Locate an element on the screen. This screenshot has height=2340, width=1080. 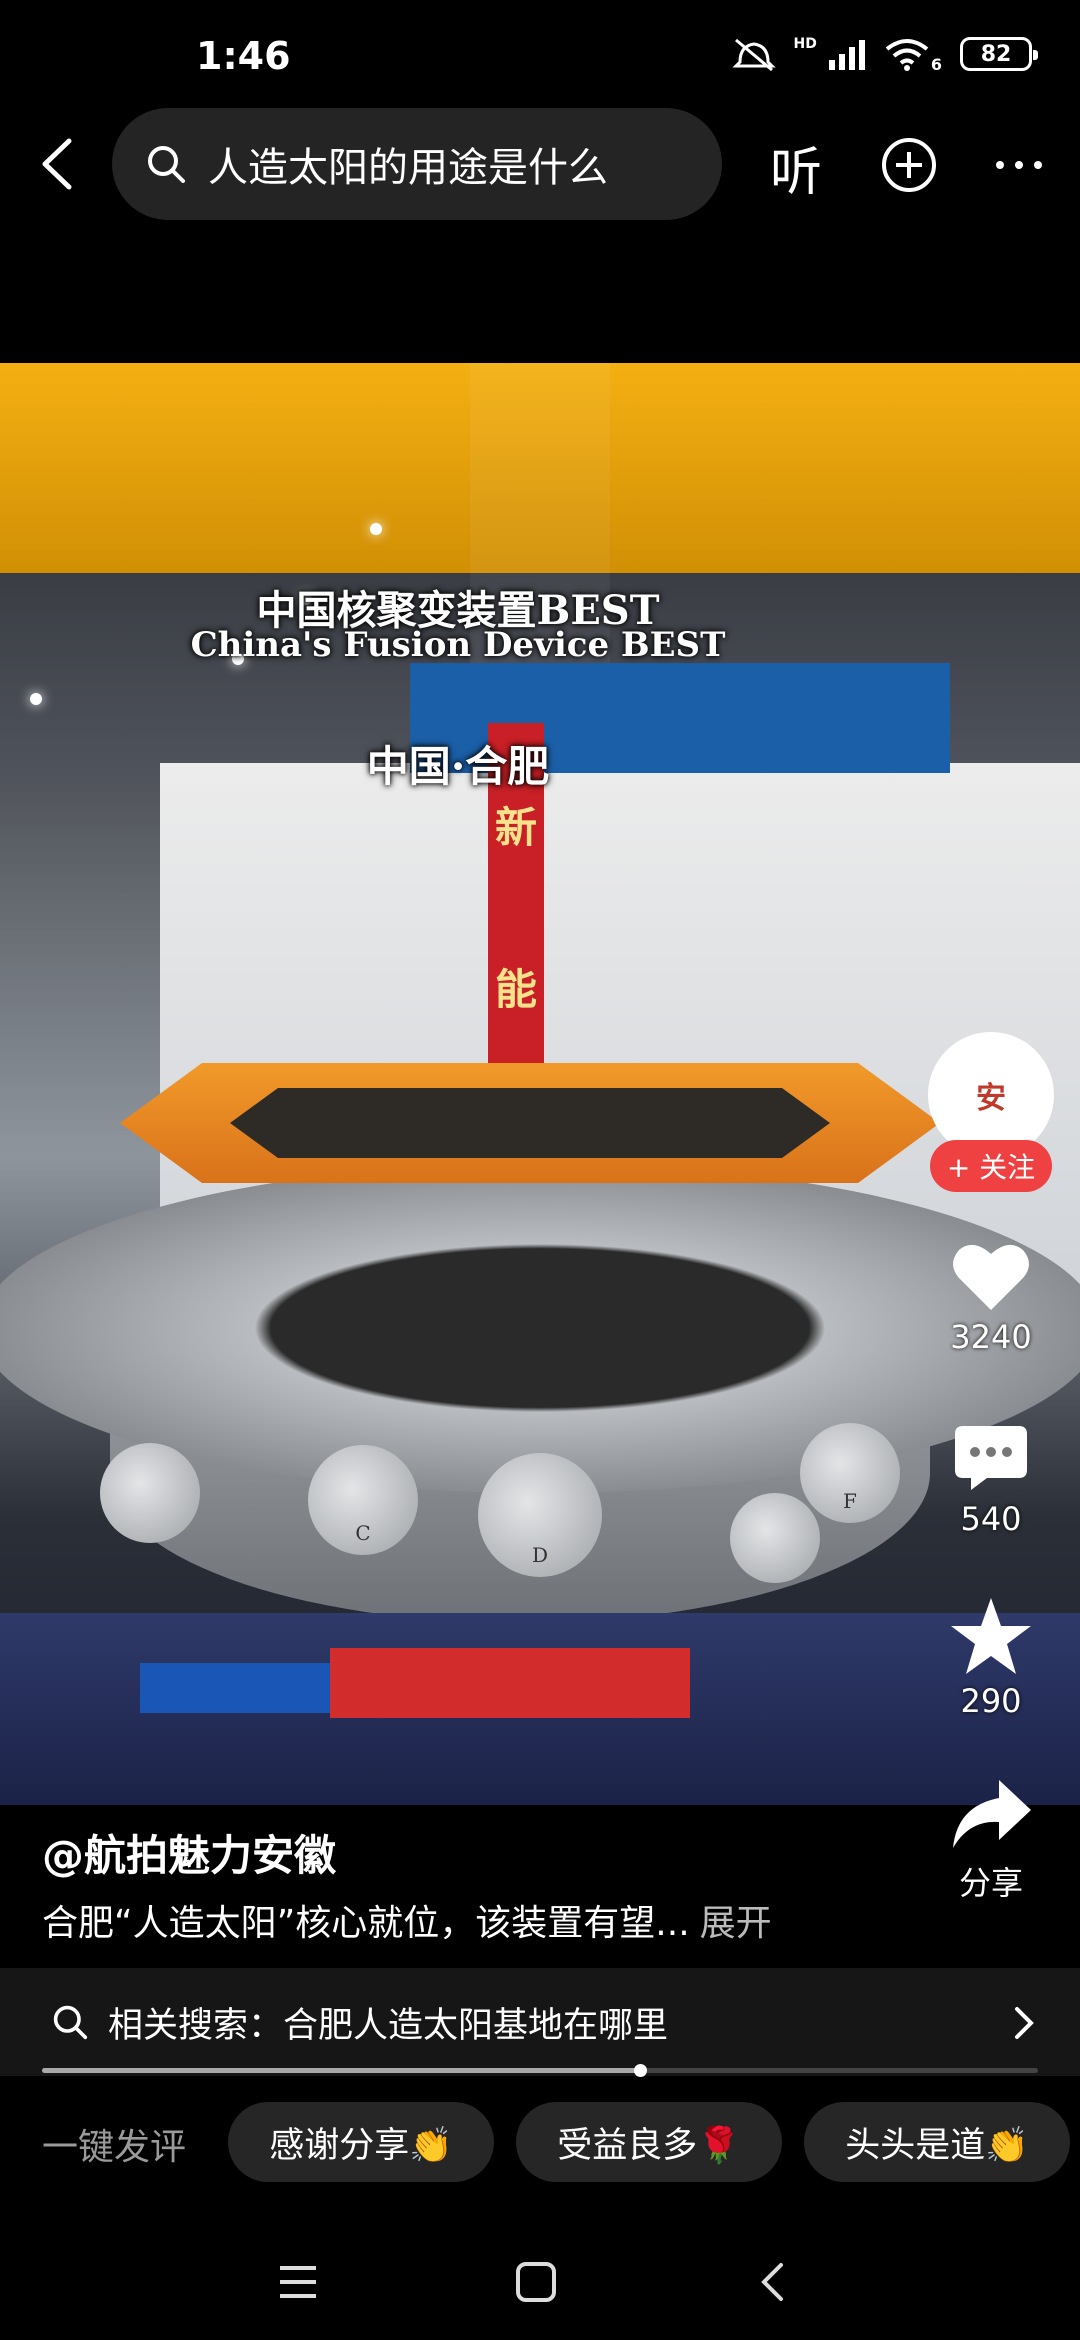
share-icon is located at coordinates (992, 1814).